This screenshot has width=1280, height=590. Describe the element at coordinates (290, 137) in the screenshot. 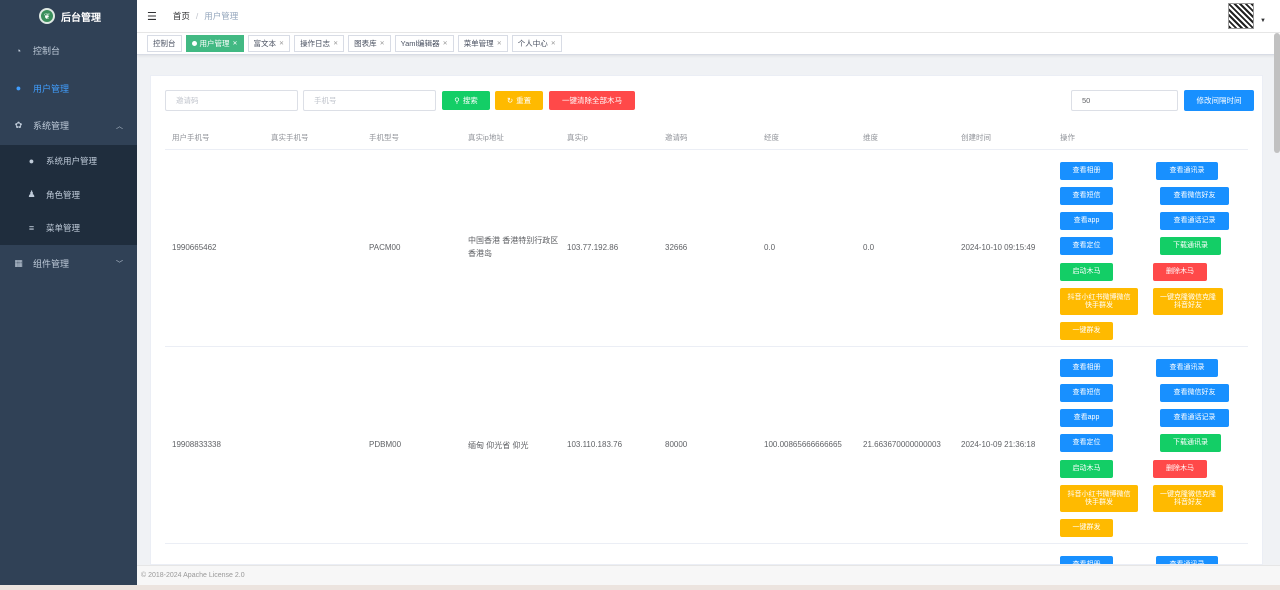

I see `header-real-phone: 真实手机号` at that location.